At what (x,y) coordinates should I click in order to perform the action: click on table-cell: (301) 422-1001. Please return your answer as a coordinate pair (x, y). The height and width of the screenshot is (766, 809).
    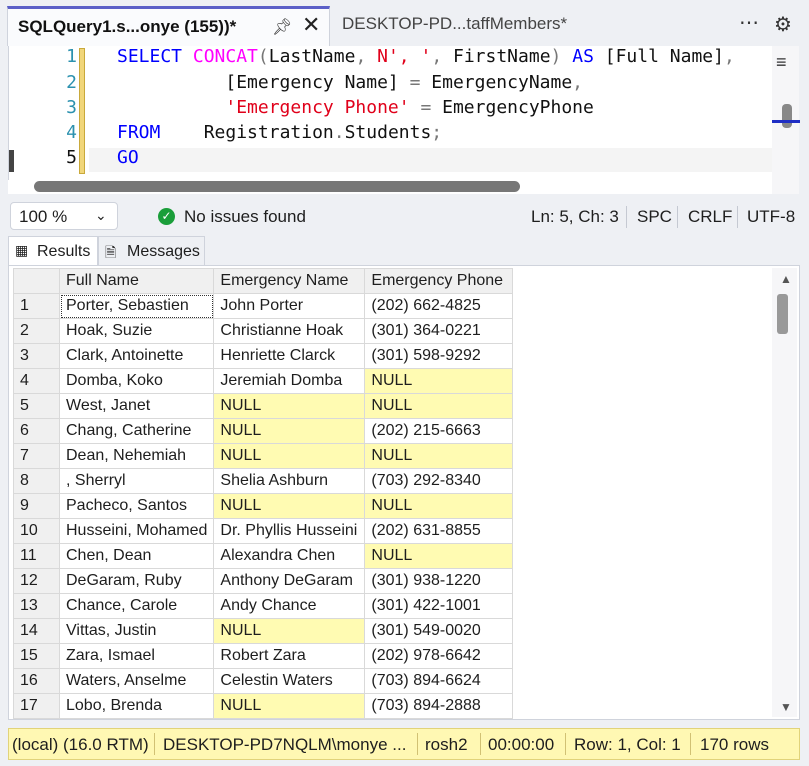
    Looking at the image, I should click on (439, 606).